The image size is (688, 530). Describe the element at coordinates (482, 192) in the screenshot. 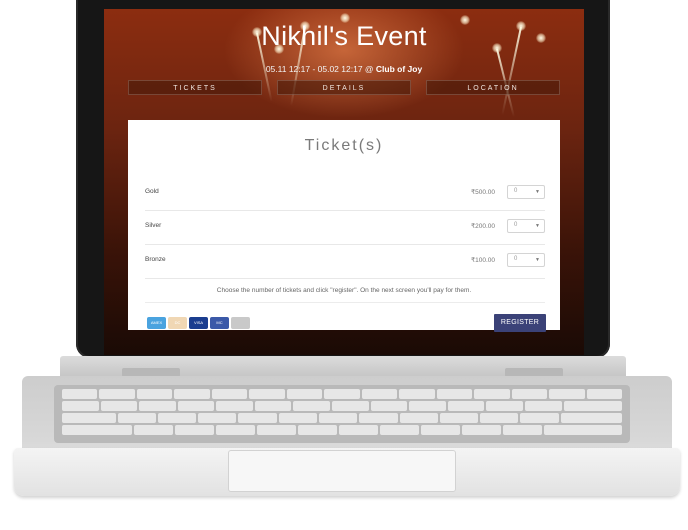

I see `ticket-price: ₹500.00` at that location.